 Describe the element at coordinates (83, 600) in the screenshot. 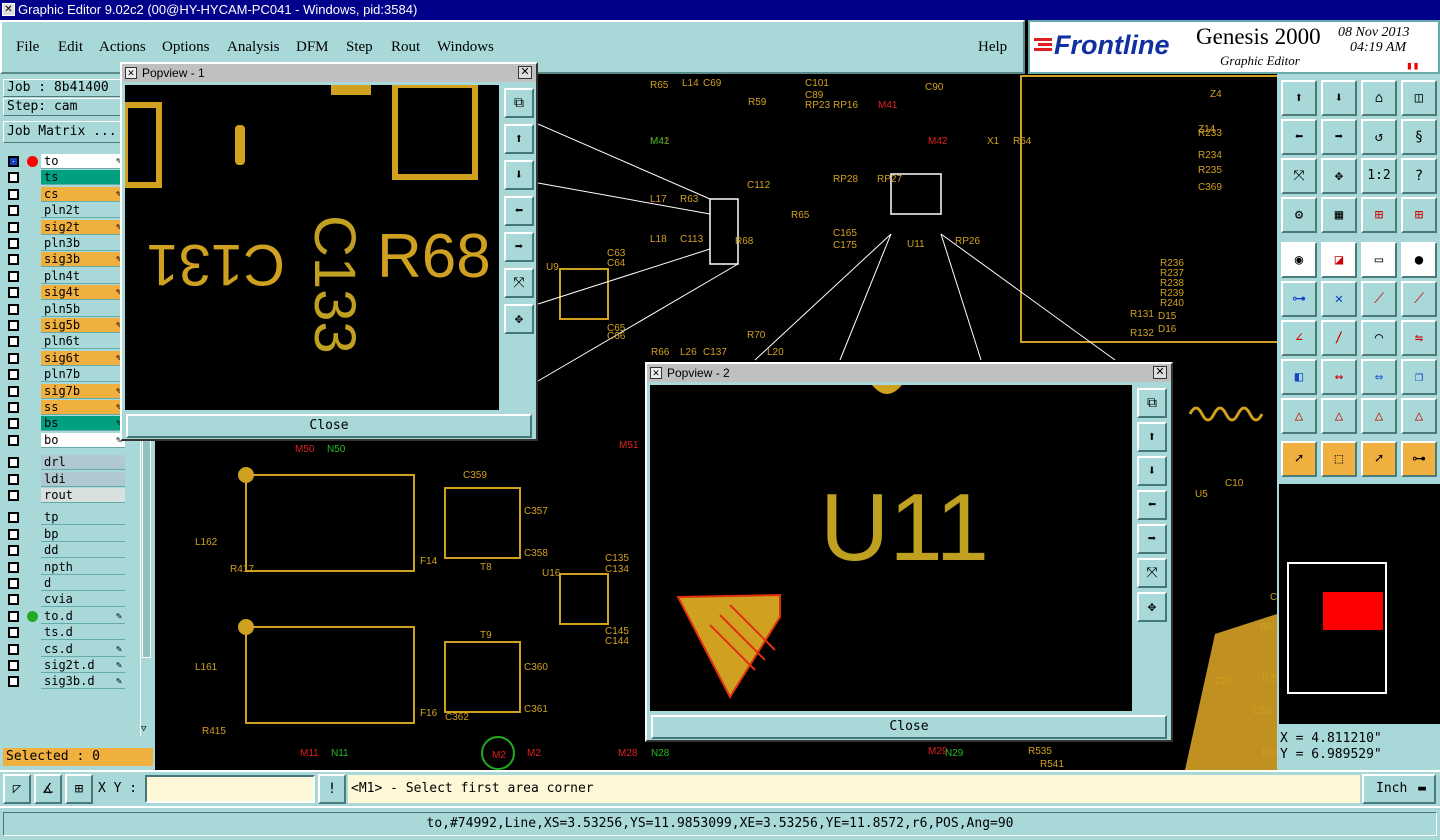

I see `layer-name: cvia` at that location.